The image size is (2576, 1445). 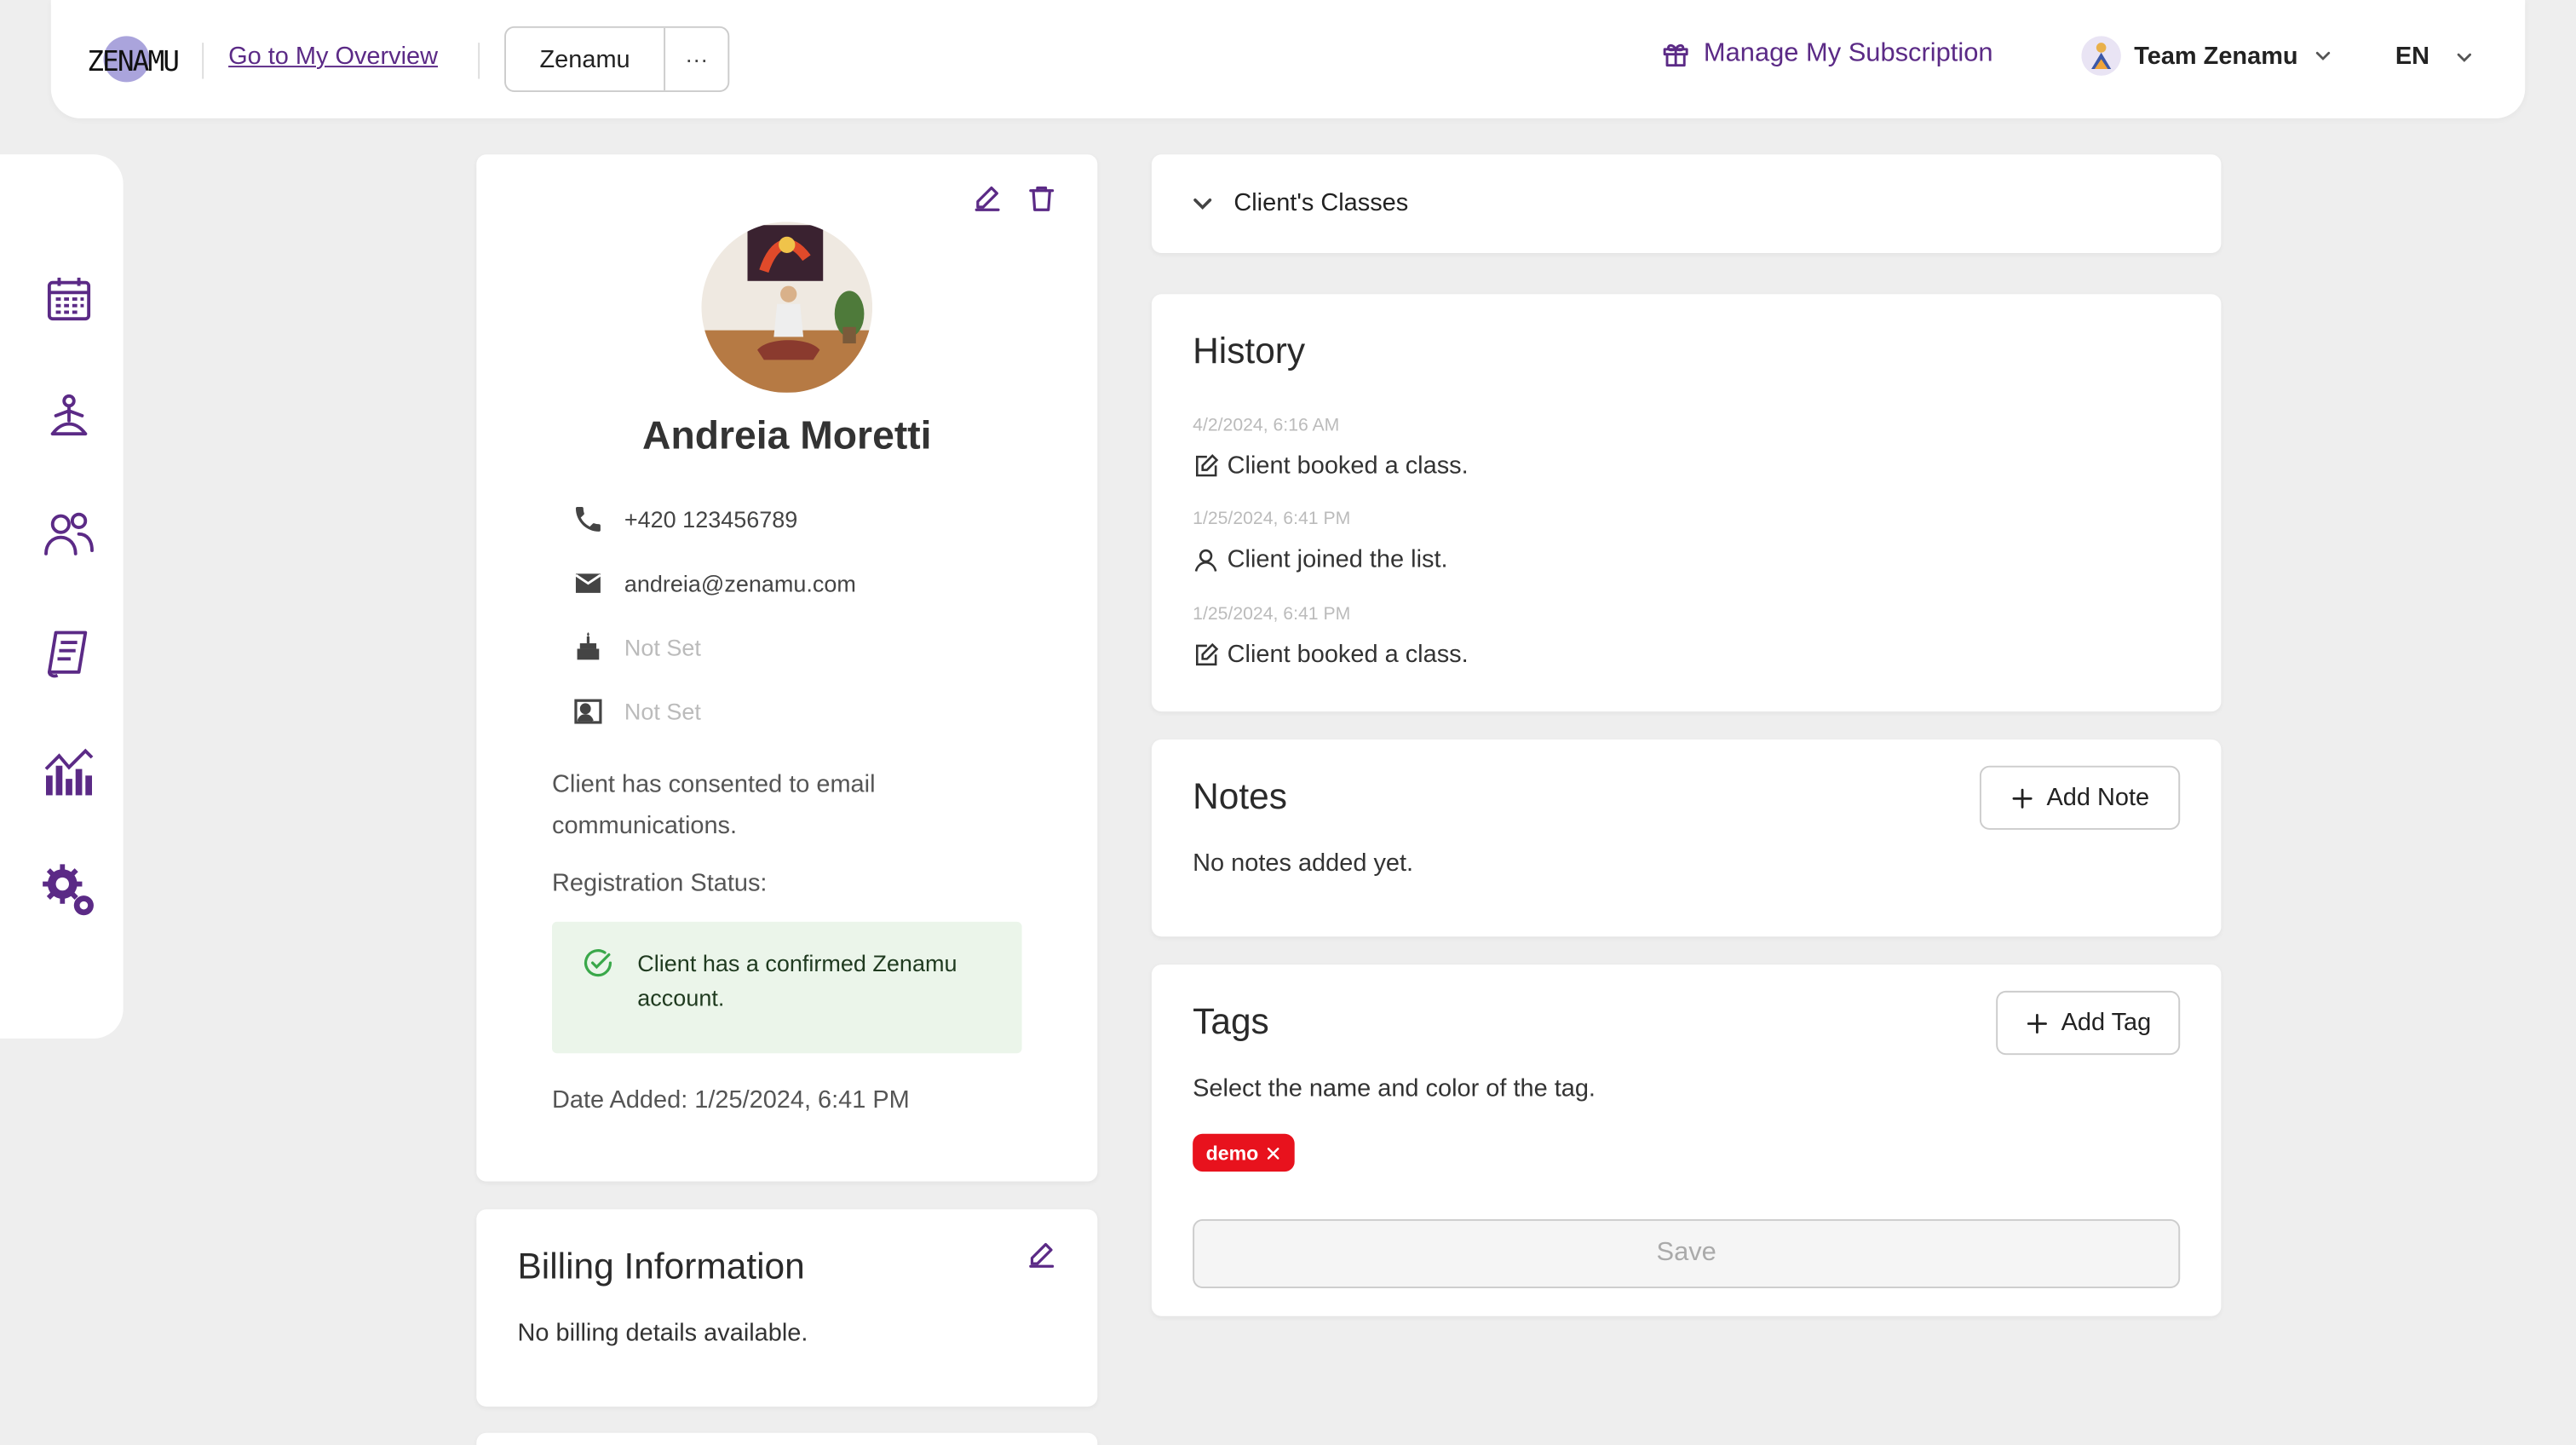 I want to click on statistics-icon, so click(x=68, y=773).